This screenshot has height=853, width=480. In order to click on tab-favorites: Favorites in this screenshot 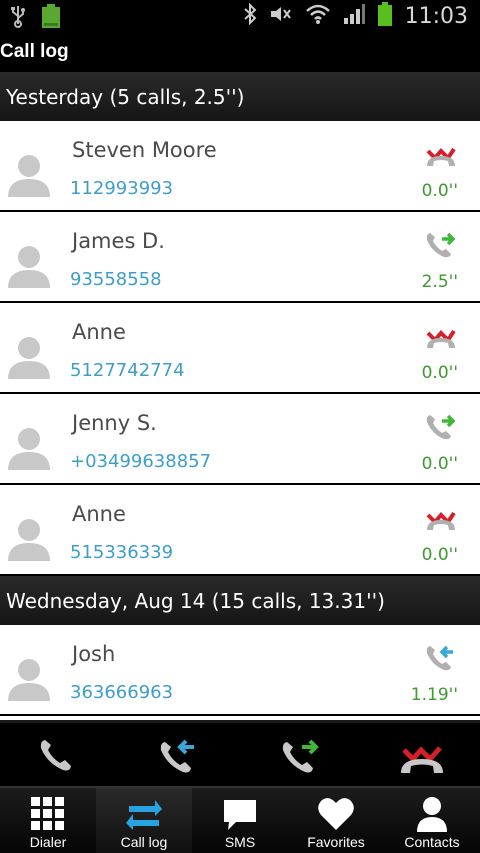, I will do `click(336, 820)`.